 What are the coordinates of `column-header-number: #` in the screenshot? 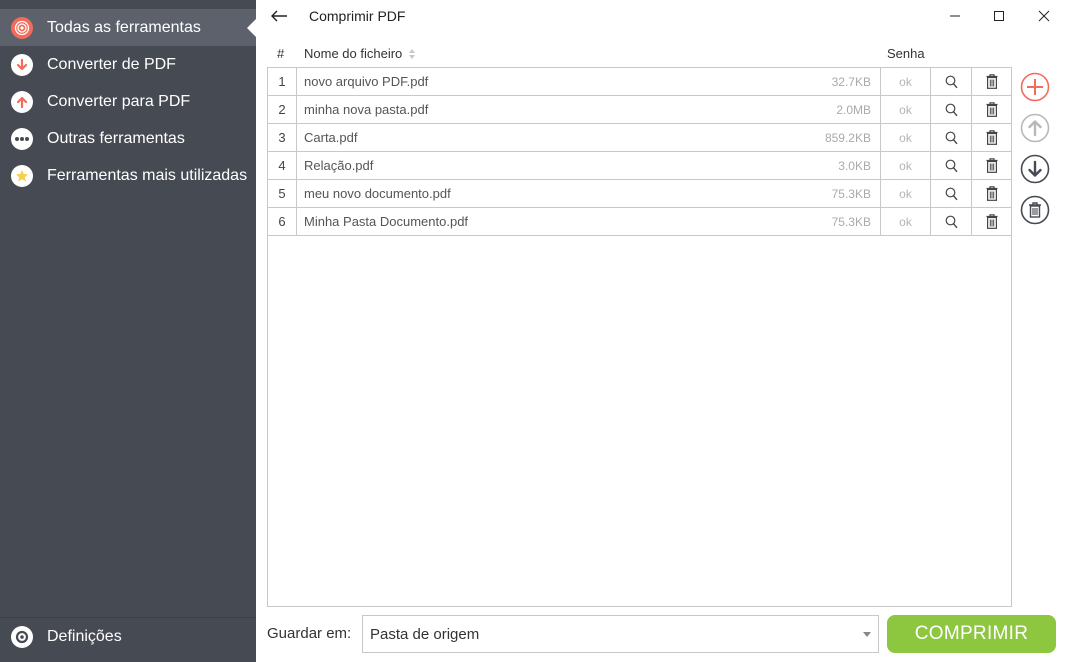 It's located at (281, 53).